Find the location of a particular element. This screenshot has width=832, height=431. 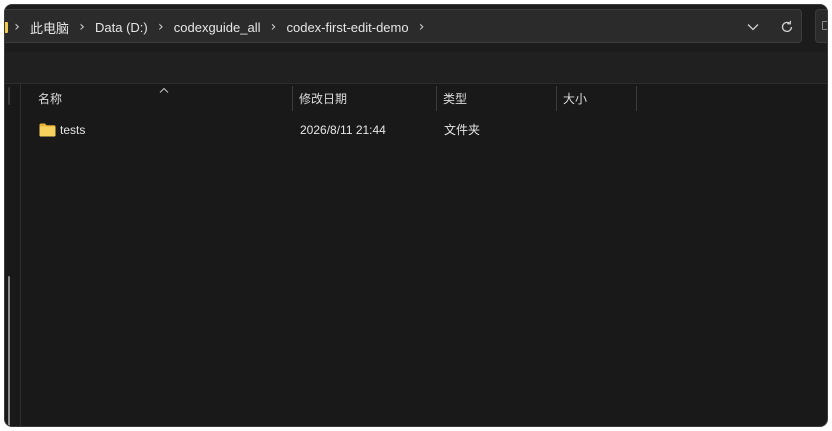

column-header-row: 名称 修改日期 类型 大小 is located at coordinates (424, 99).